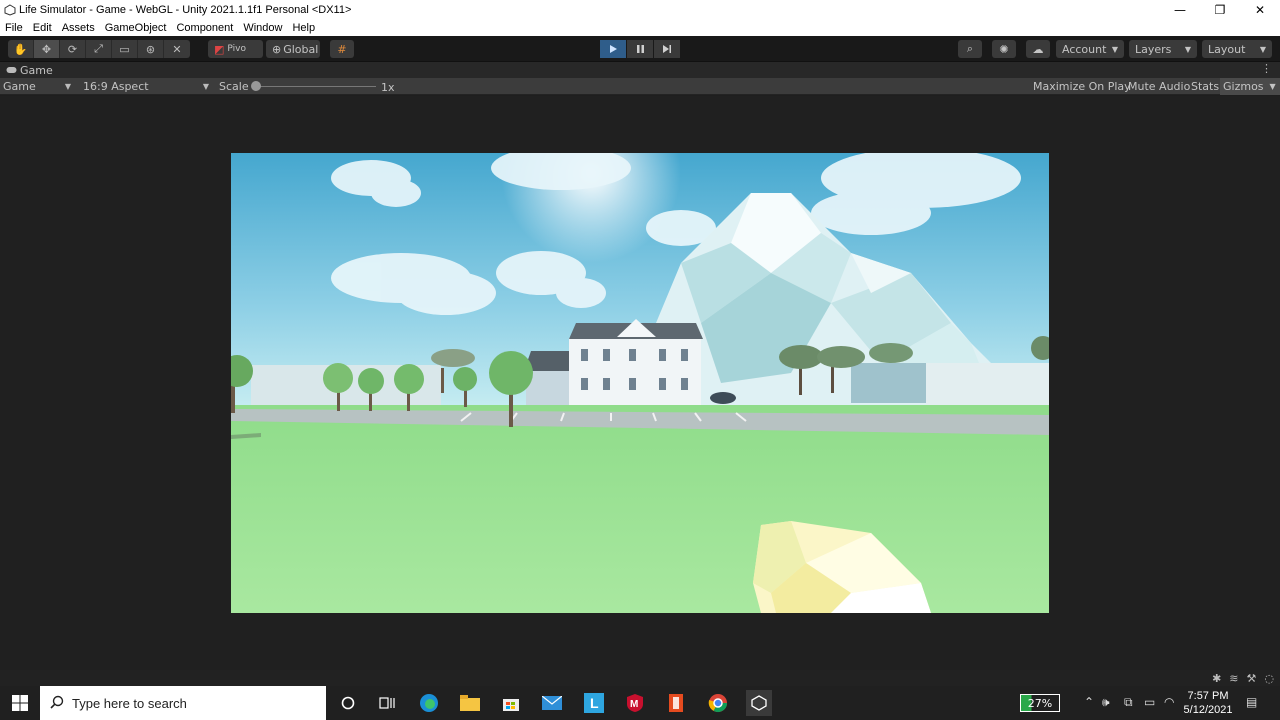 The image size is (1280, 720). What do you see at coordinates (348, 703) in the screenshot?
I see `cortana-icon` at bounding box center [348, 703].